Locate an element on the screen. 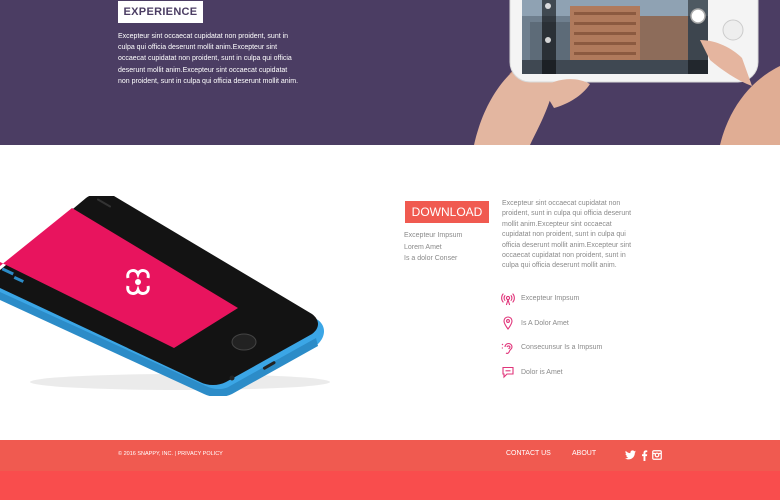  facebook-icon is located at coordinates (644, 455).